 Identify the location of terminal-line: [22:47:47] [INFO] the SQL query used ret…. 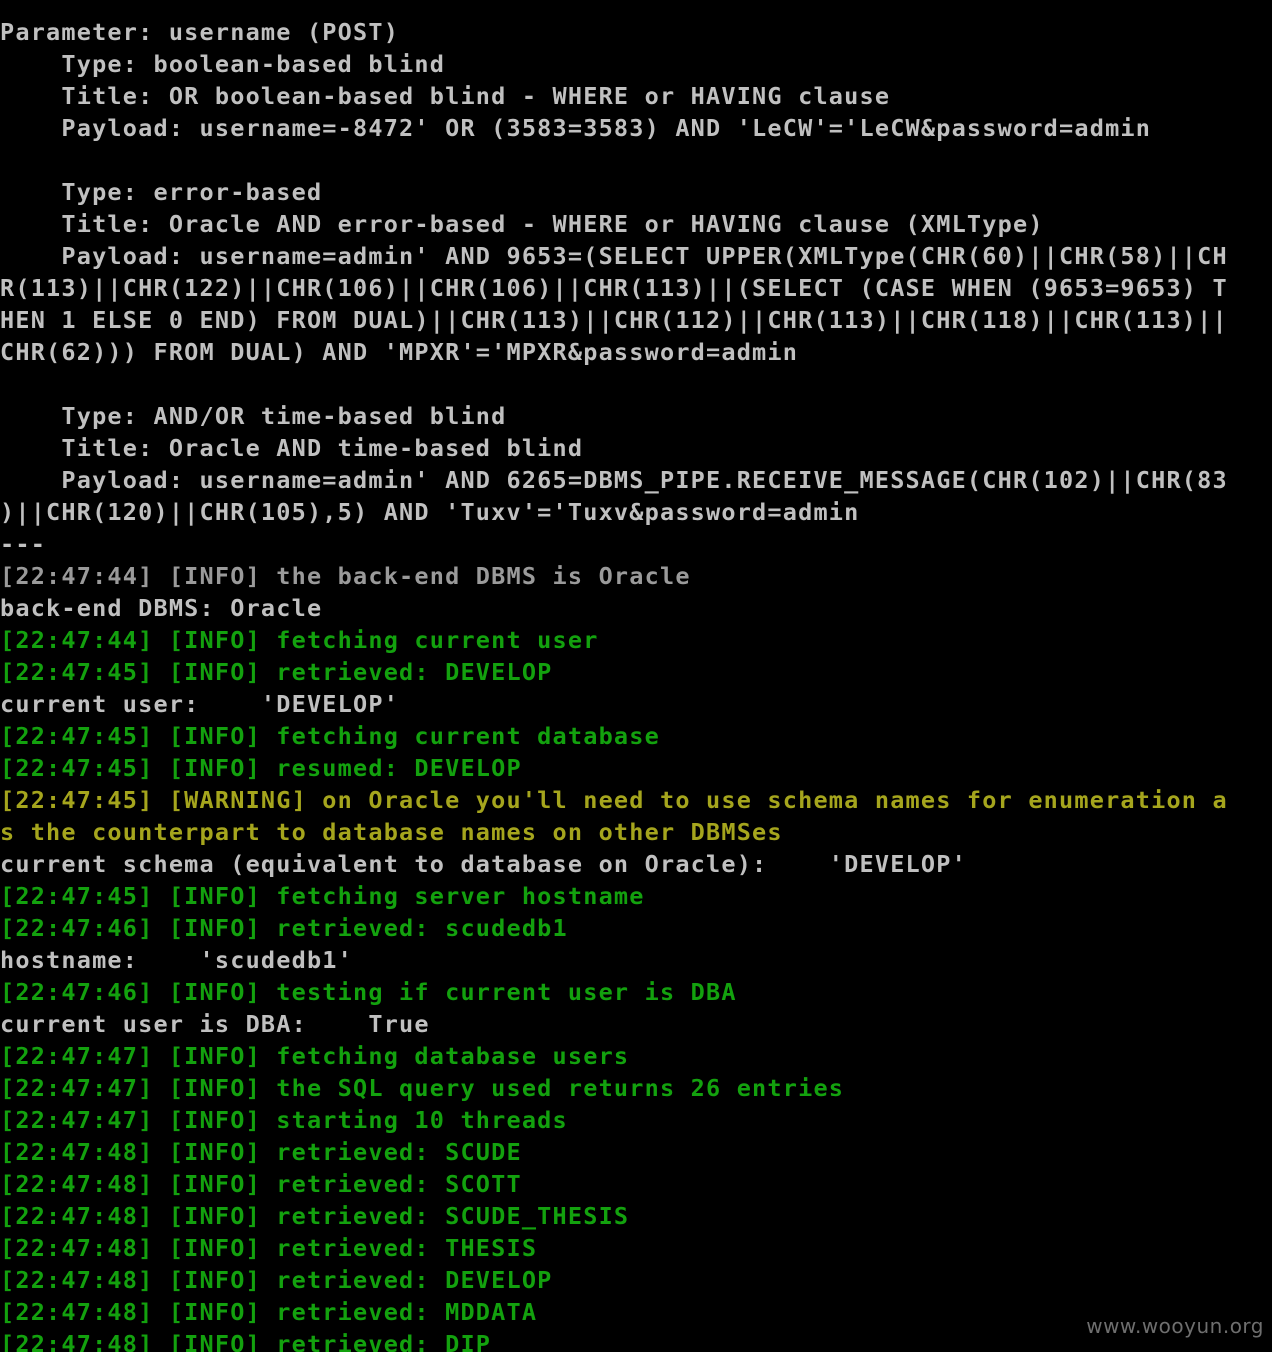
(422, 1088).